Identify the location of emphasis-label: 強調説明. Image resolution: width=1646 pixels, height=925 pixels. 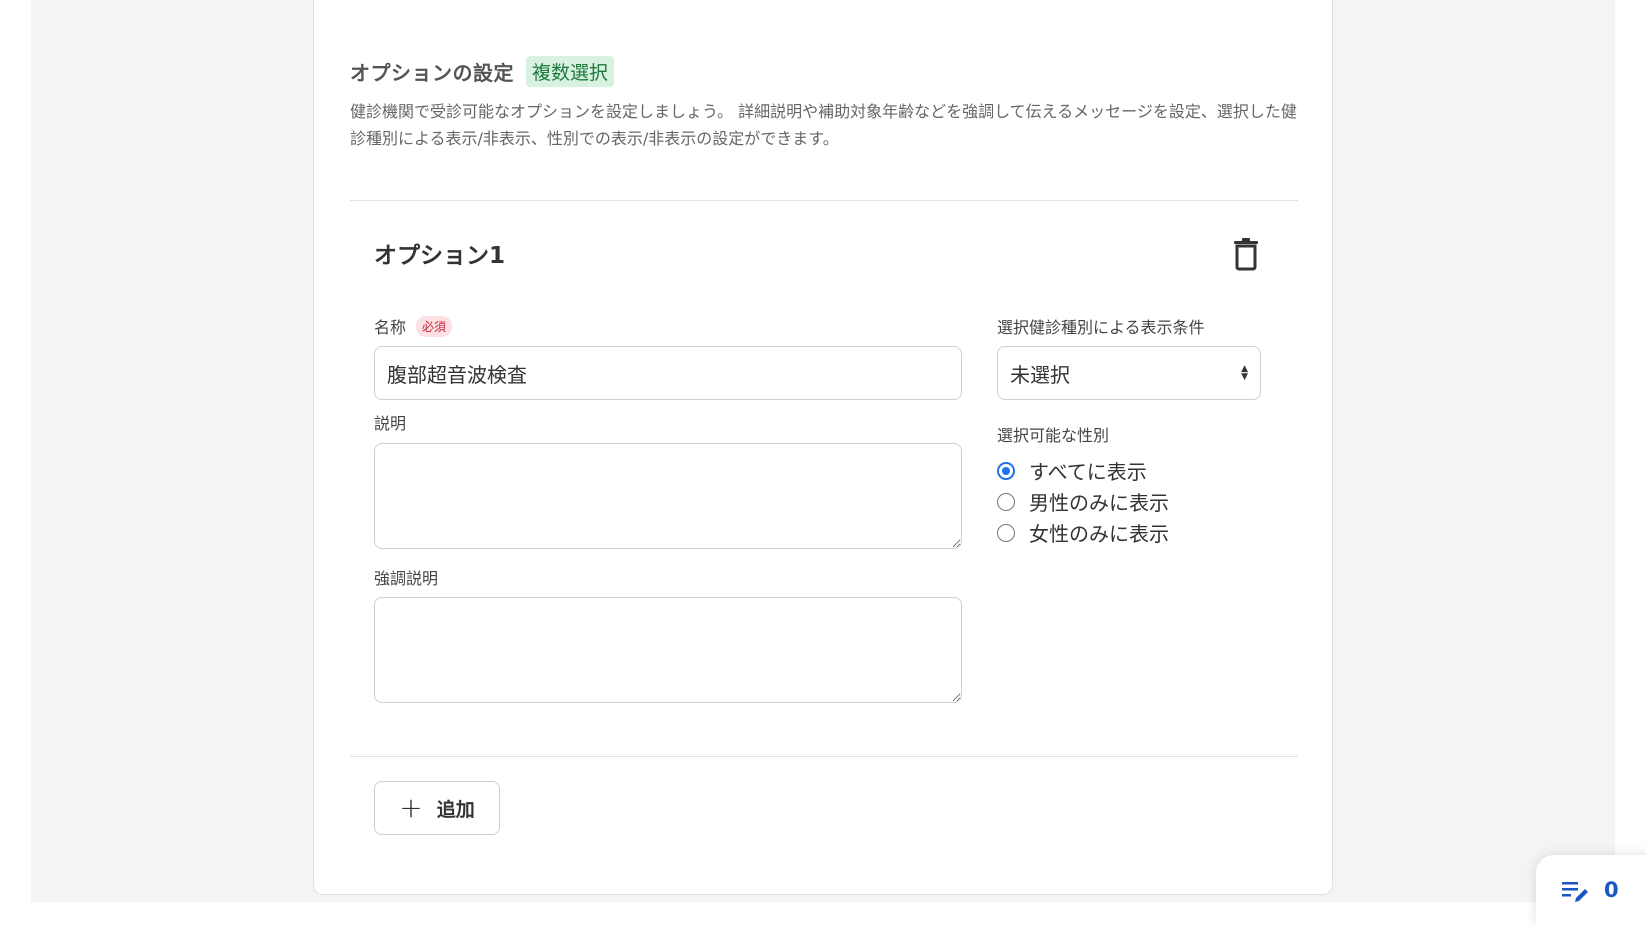
(406, 578).